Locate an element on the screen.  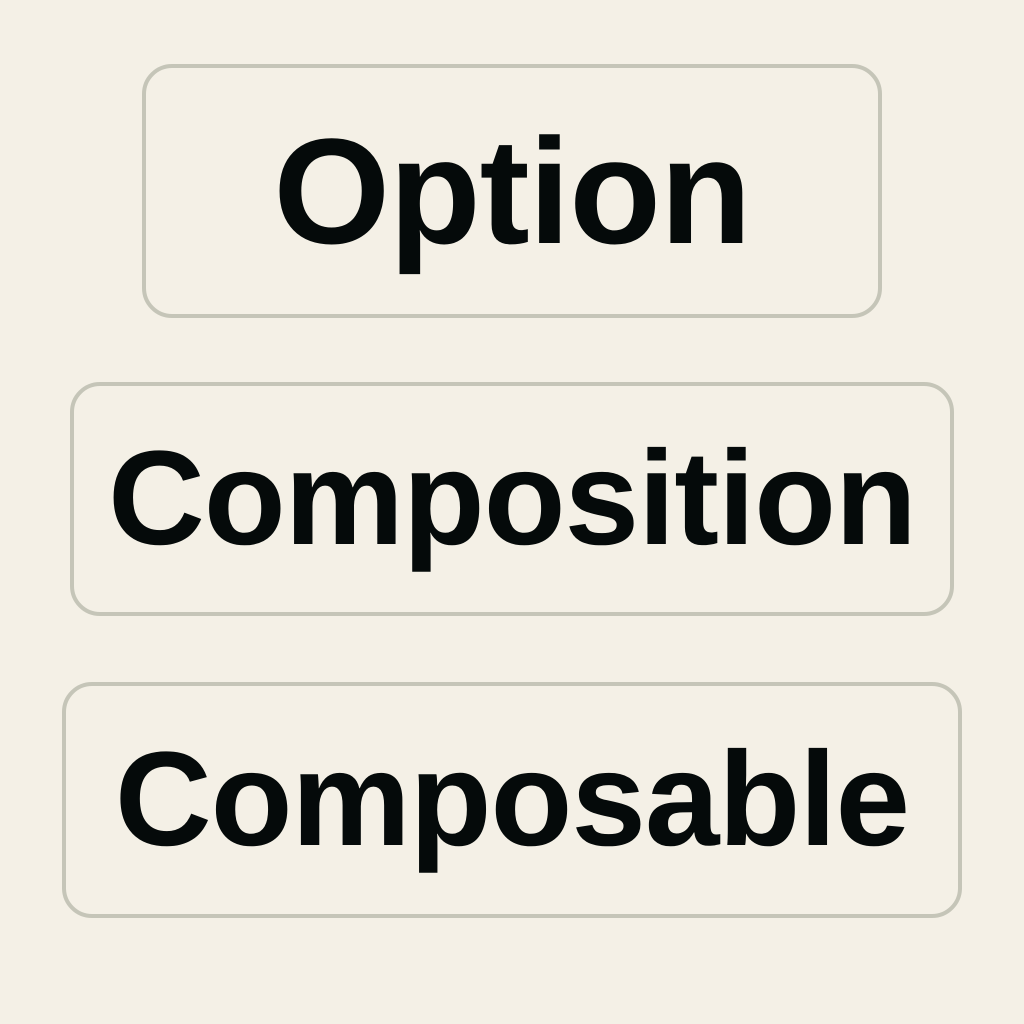
composition-button-label: Composition is located at coordinates (512, 498).